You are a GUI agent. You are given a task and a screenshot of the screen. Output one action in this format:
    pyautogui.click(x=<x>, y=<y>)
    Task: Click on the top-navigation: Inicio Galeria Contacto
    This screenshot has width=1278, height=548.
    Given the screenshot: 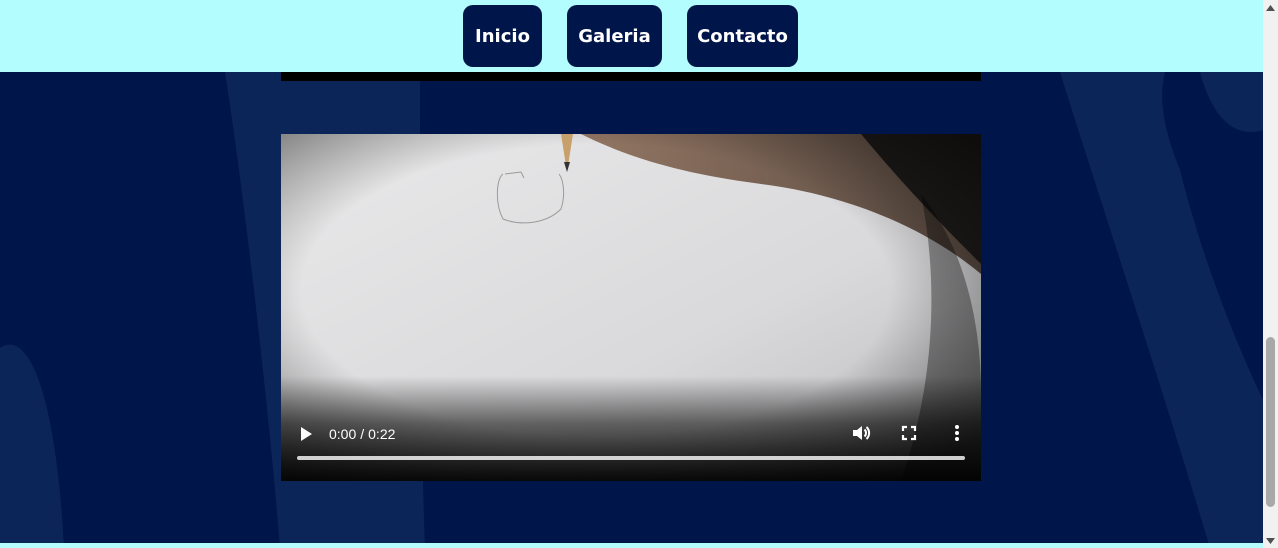 What is the action you would take?
    pyautogui.click(x=631, y=36)
    